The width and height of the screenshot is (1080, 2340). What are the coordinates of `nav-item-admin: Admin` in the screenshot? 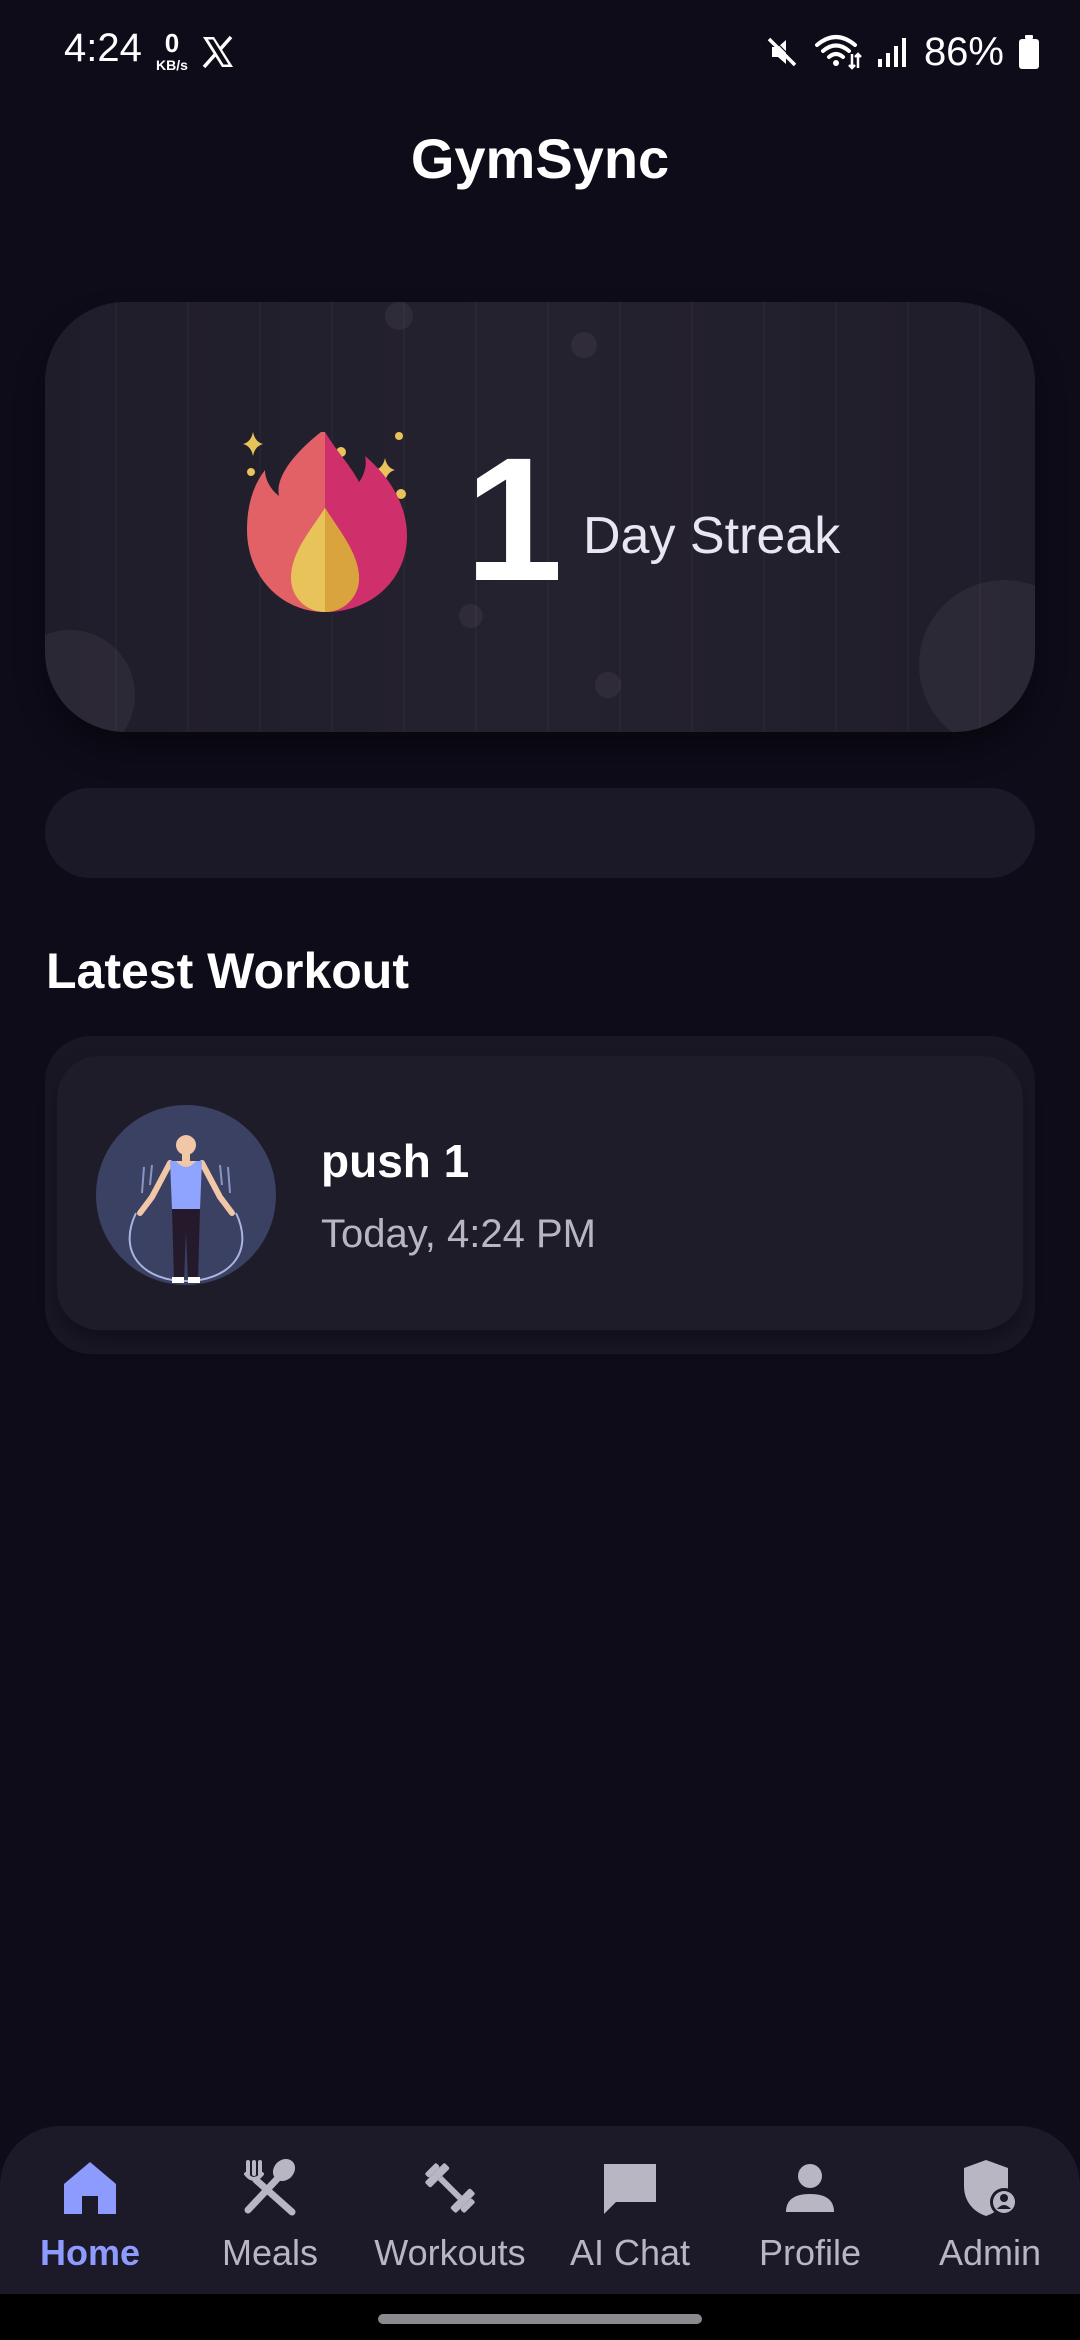 It's located at (990, 2210).